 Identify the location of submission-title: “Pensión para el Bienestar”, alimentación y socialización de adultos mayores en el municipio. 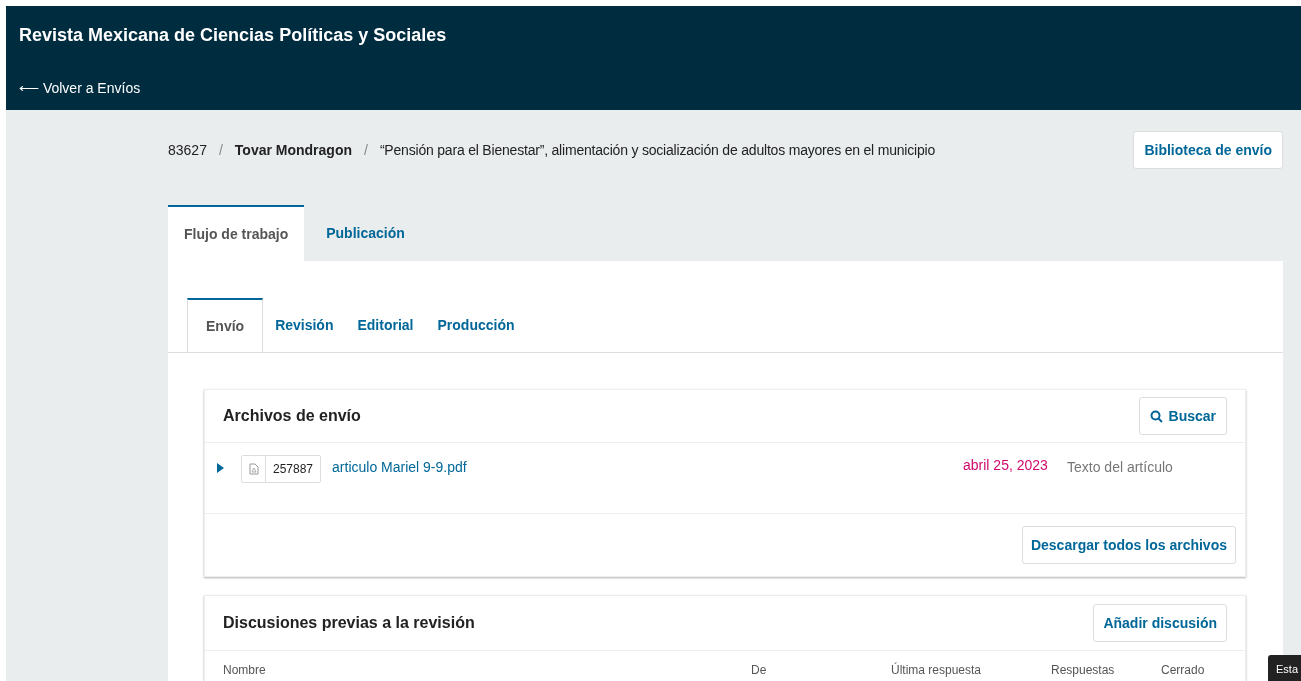
(657, 150).